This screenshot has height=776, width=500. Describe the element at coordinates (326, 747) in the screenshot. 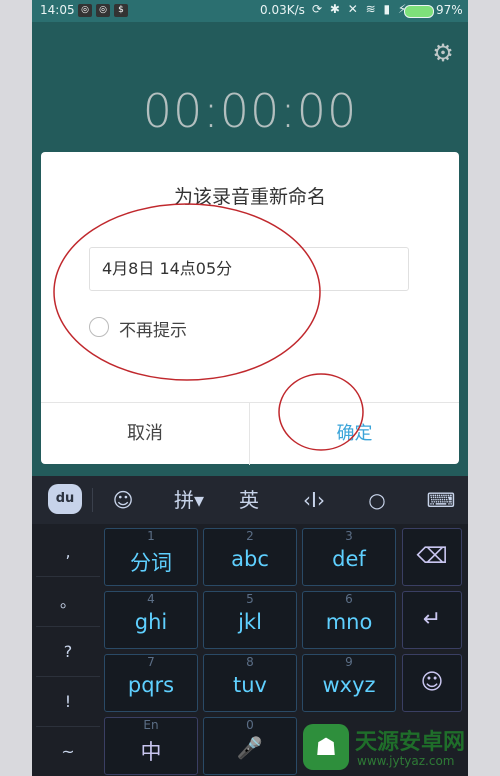

I see `android-logo-icon: ☗` at that location.